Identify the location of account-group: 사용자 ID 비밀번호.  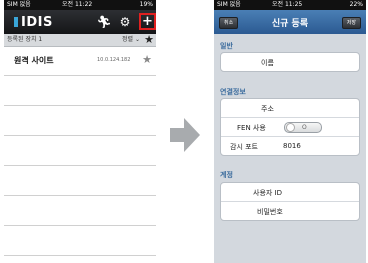
(290, 201).